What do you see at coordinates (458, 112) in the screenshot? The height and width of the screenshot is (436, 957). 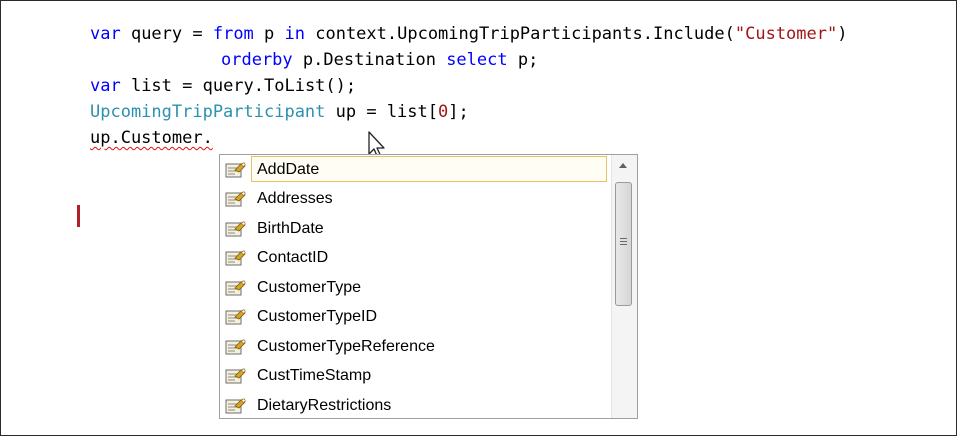 I see `code-text: ];` at bounding box center [458, 112].